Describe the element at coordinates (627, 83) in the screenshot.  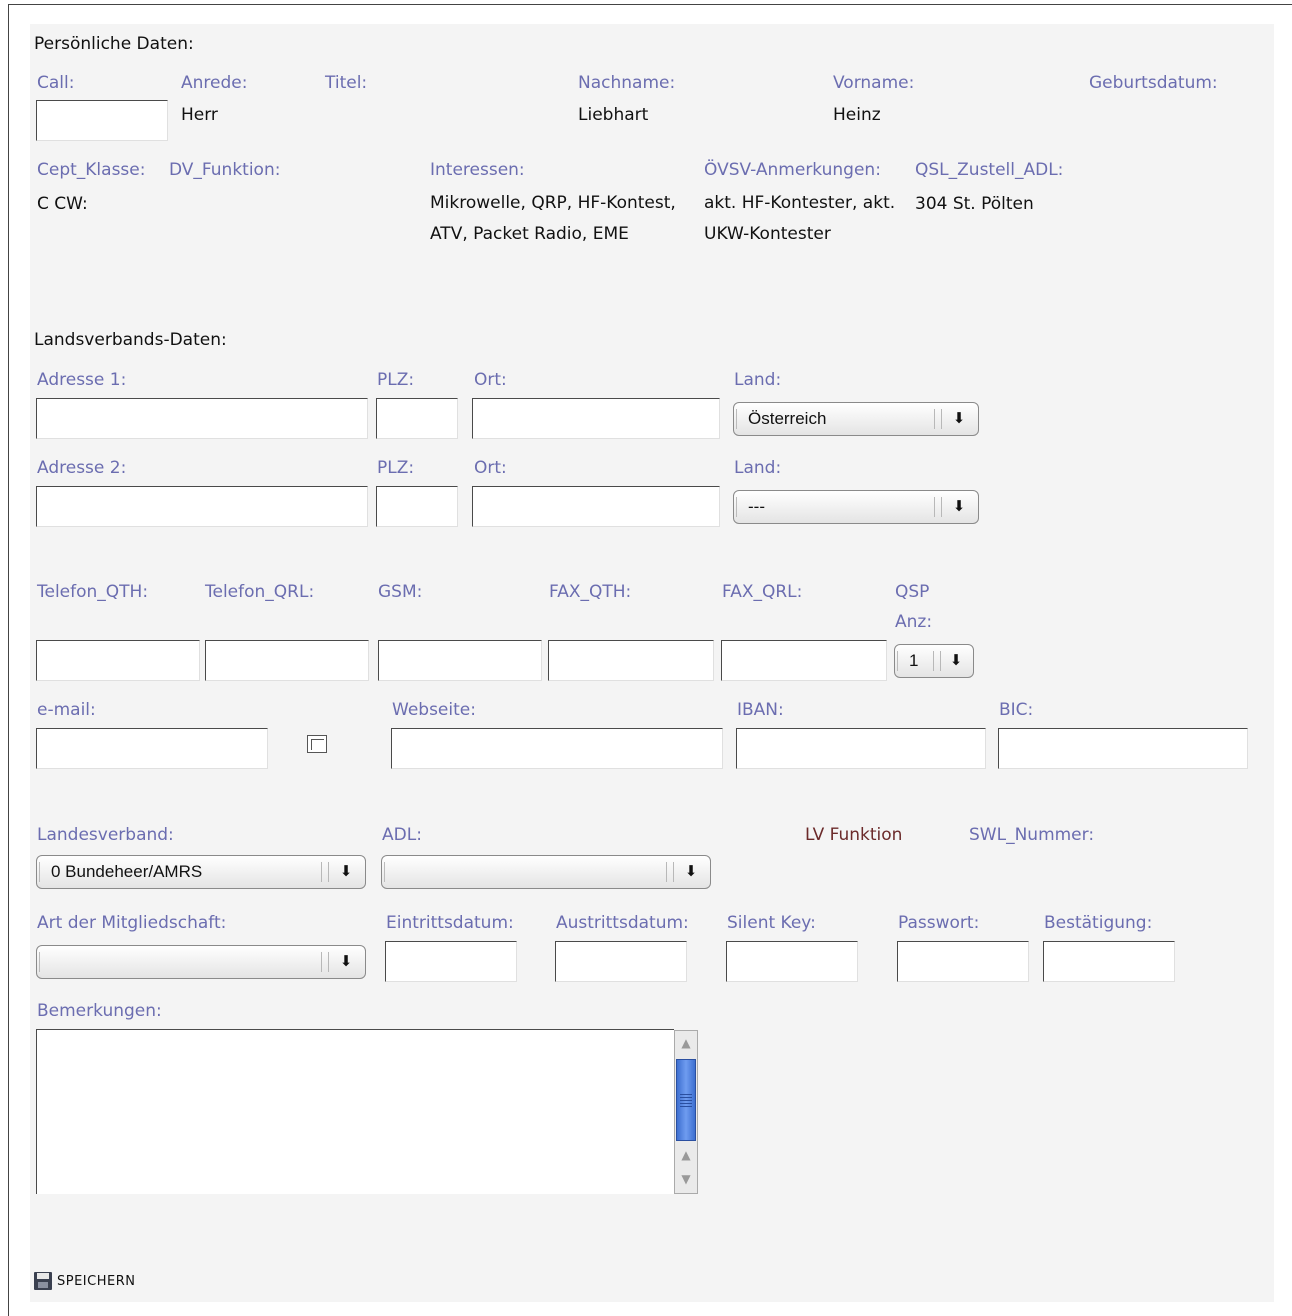
I see `nachname-label: Nachname:` at that location.